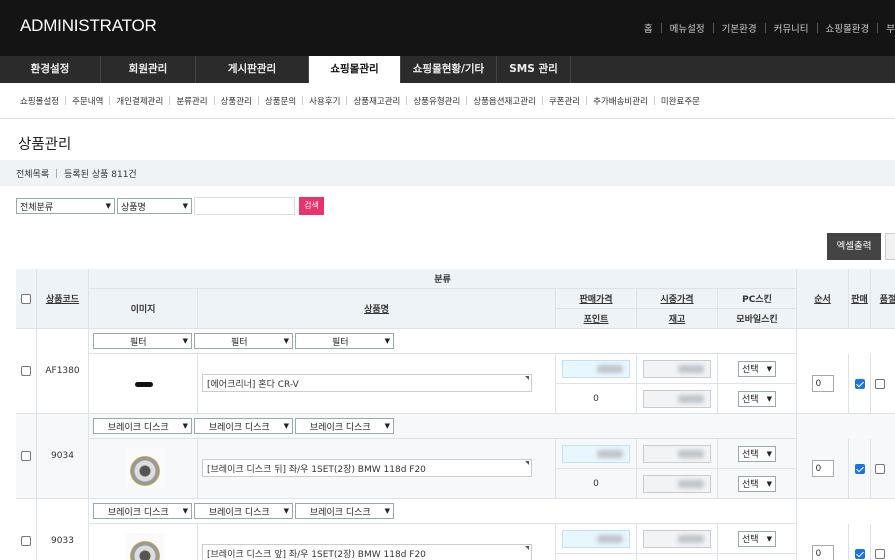  What do you see at coordinates (848, 28) in the screenshot?
I see `top-link-4: 쇼핑몰환경` at bounding box center [848, 28].